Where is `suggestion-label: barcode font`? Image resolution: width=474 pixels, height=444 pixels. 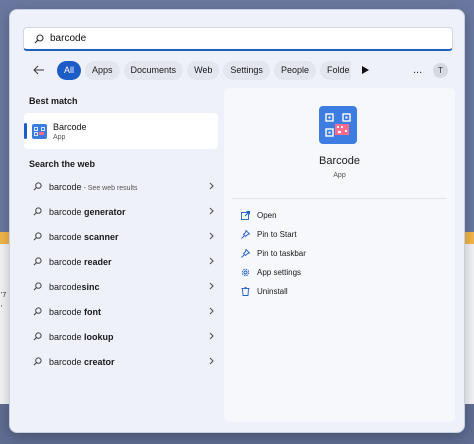
suggestion-label: barcode font is located at coordinates (75, 311).